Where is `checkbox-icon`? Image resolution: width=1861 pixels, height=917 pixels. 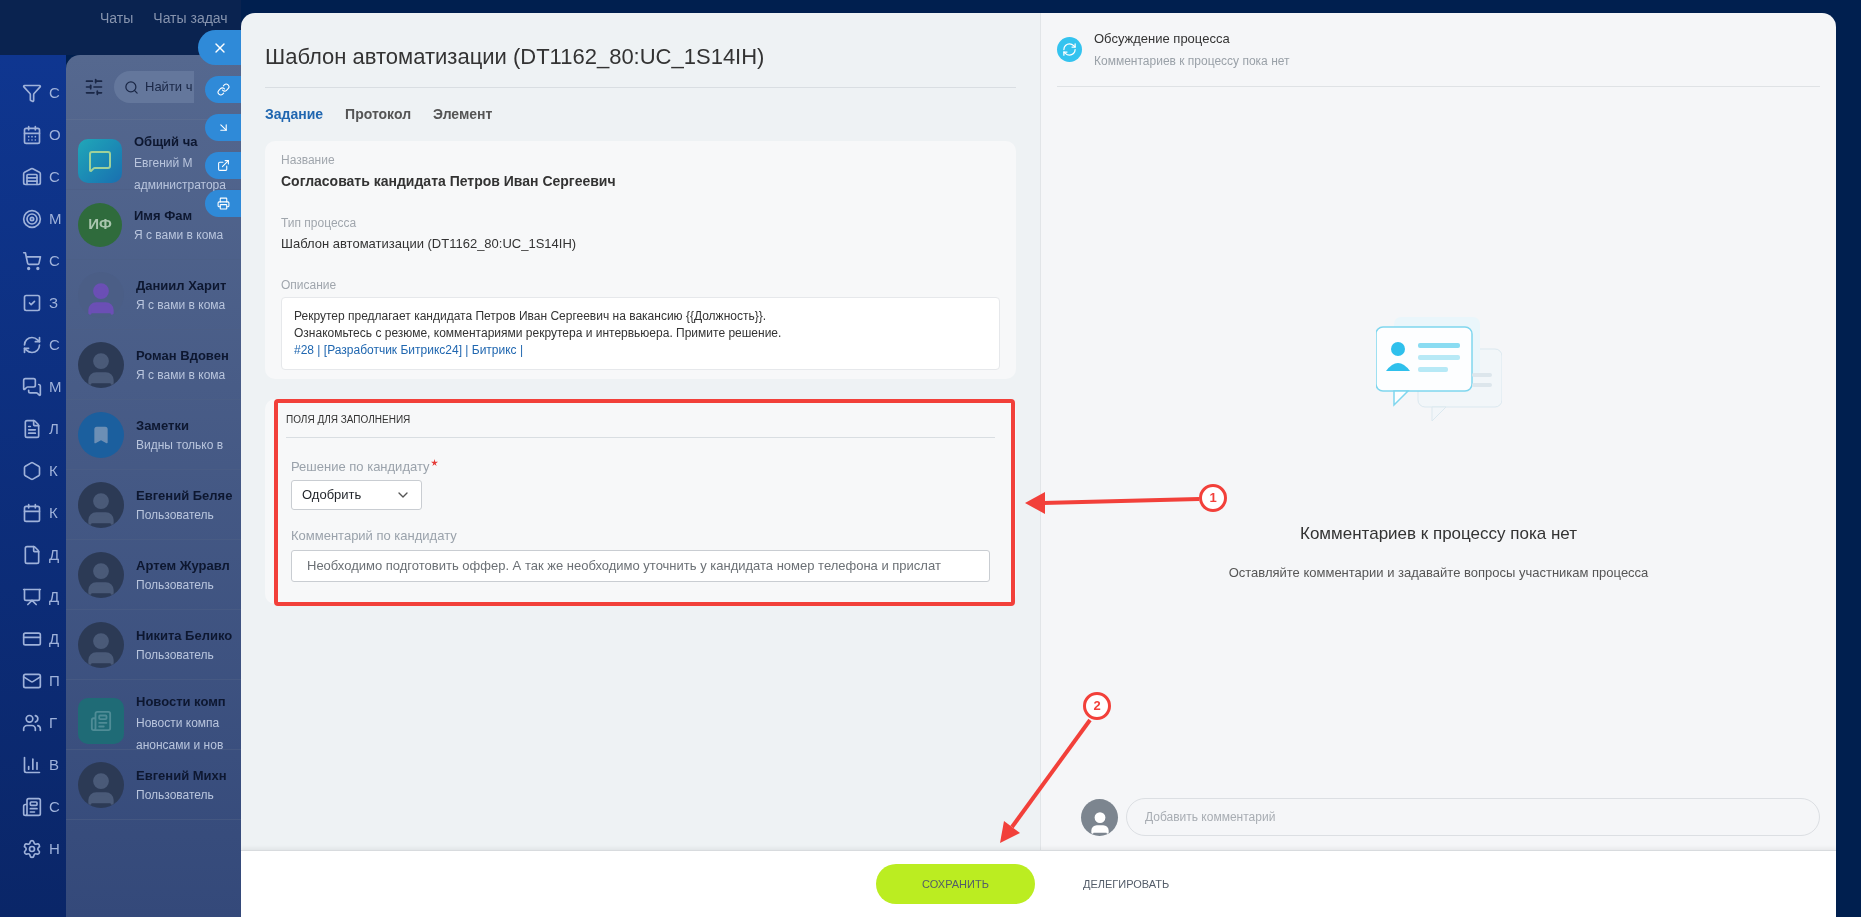 checkbox-icon is located at coordinates (32, 303).